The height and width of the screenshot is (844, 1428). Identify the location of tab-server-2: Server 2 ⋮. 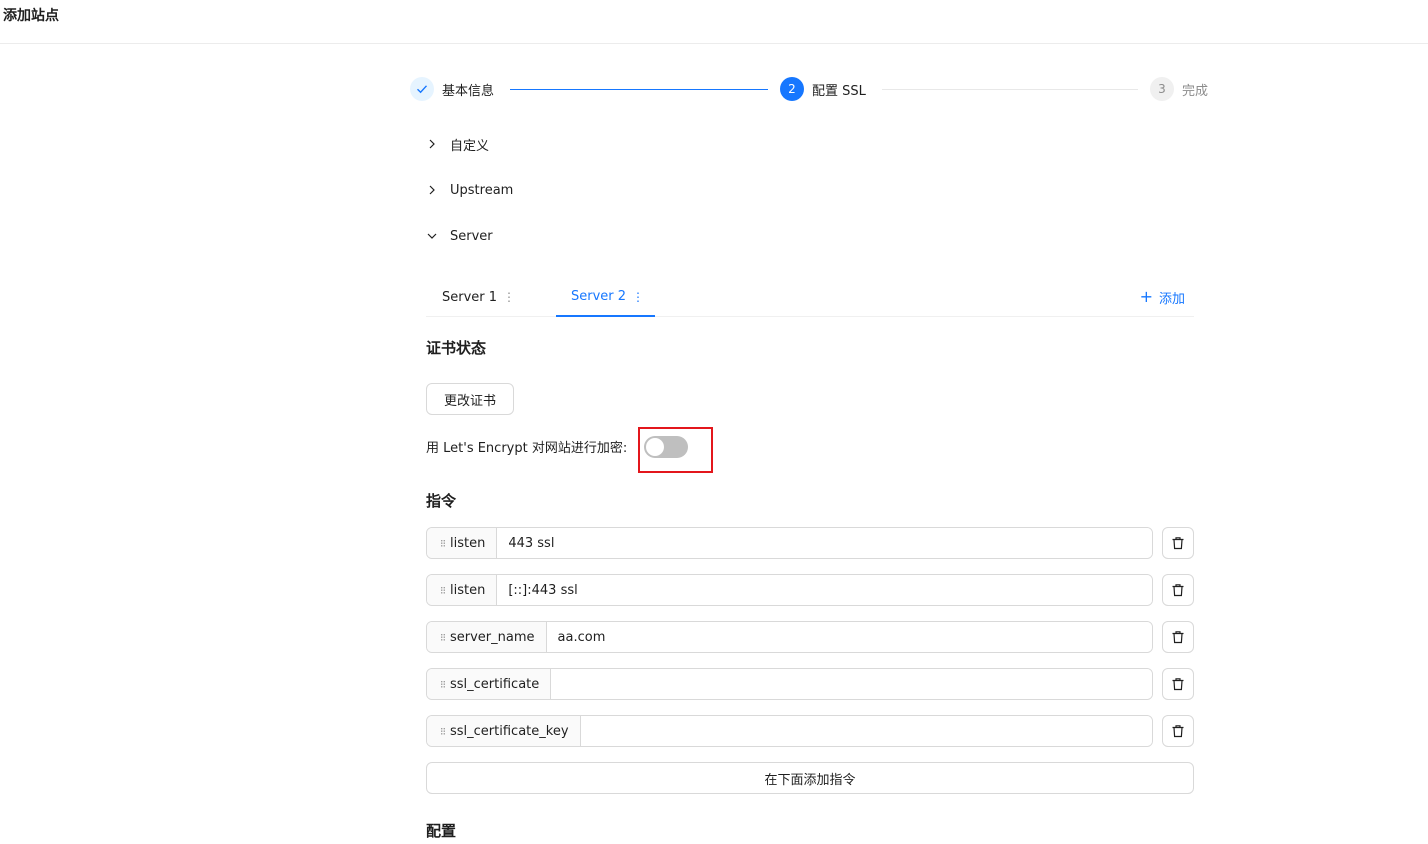
(605, 297).